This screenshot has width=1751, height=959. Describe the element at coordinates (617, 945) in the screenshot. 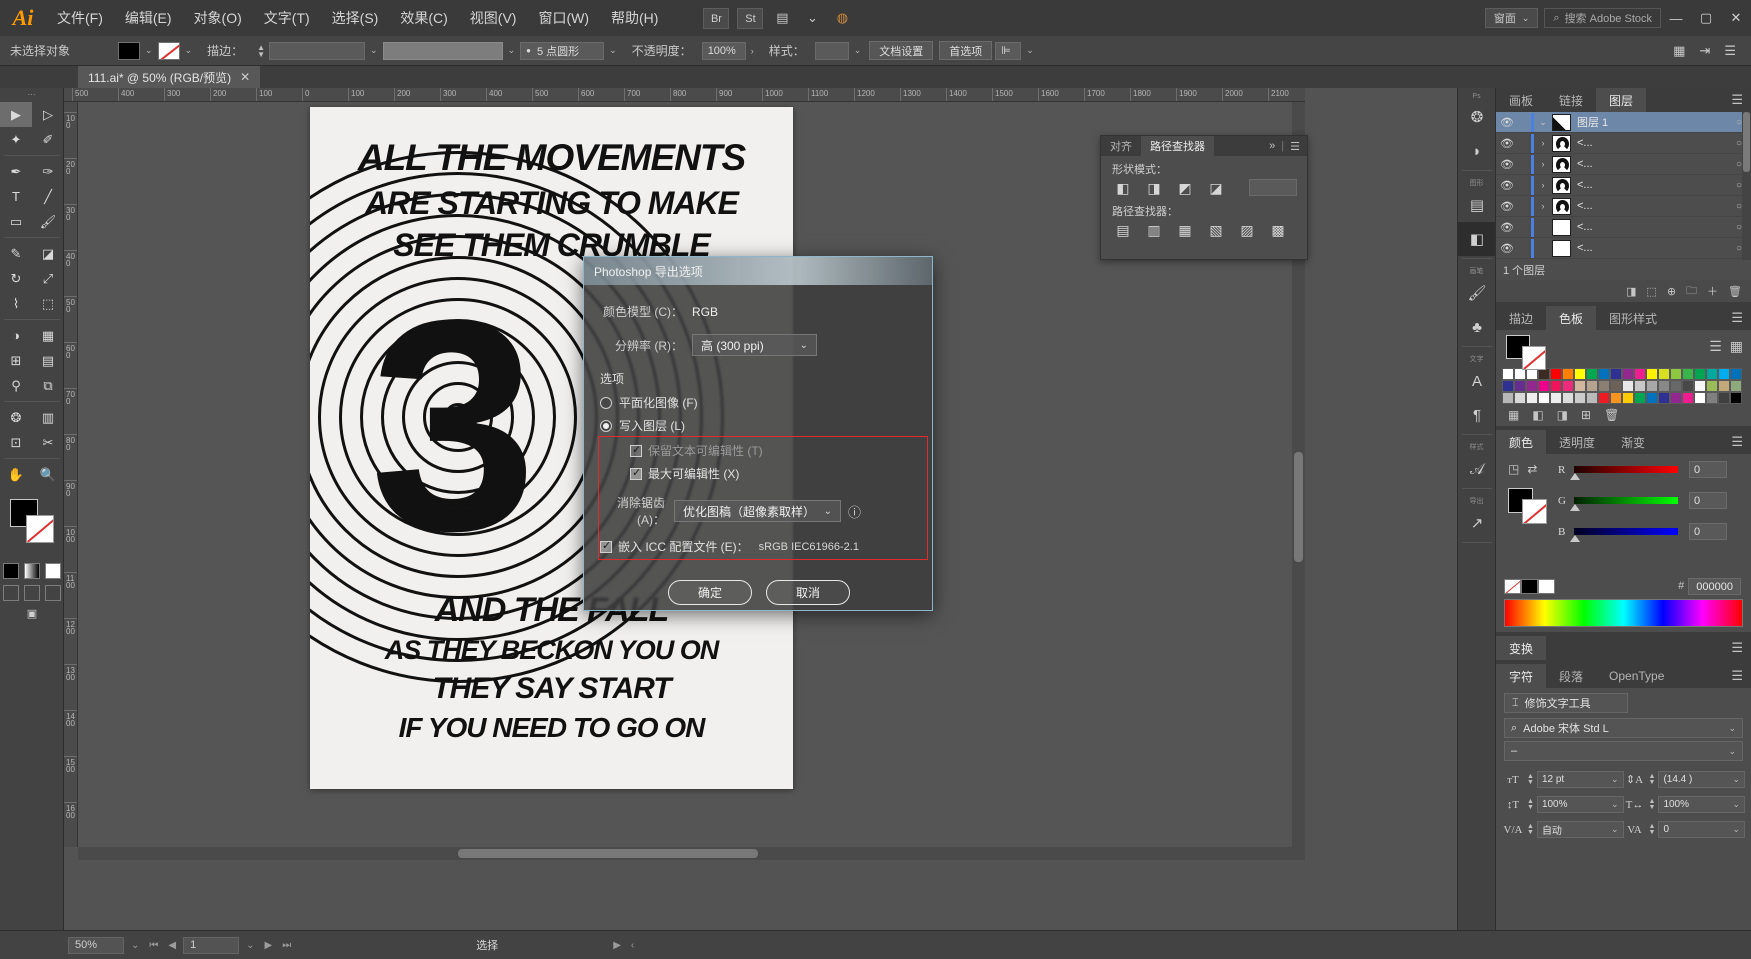

I see `status-nav-right-icon: ▶` at that location.